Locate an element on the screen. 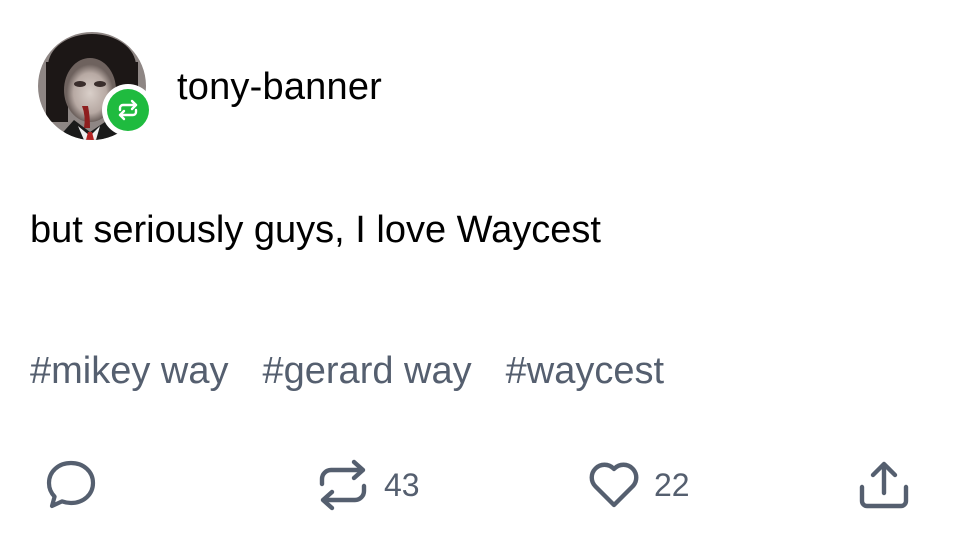 The image size is (960, 552). like-count: 22 is located at coordinates (672, 485).